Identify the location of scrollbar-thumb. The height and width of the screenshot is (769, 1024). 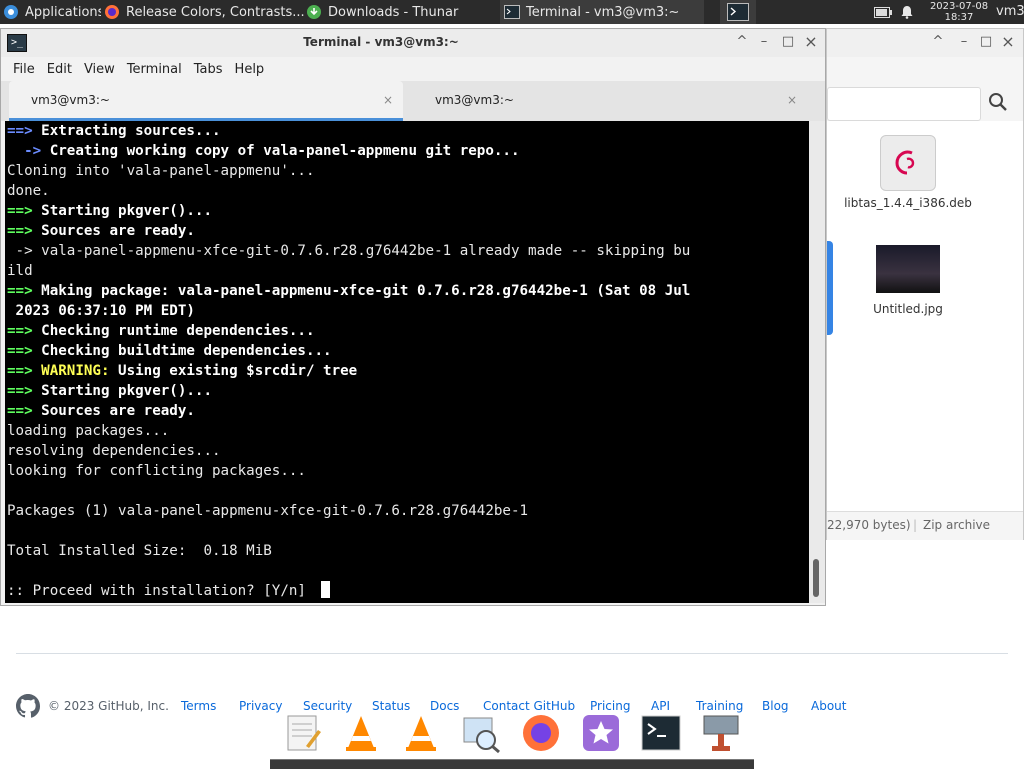
(816, 578).